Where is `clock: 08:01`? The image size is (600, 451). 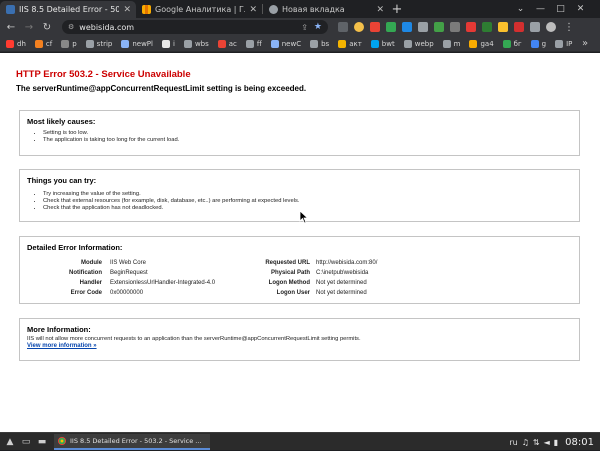 clock: 08:01 is located at coordinates (579, 442).